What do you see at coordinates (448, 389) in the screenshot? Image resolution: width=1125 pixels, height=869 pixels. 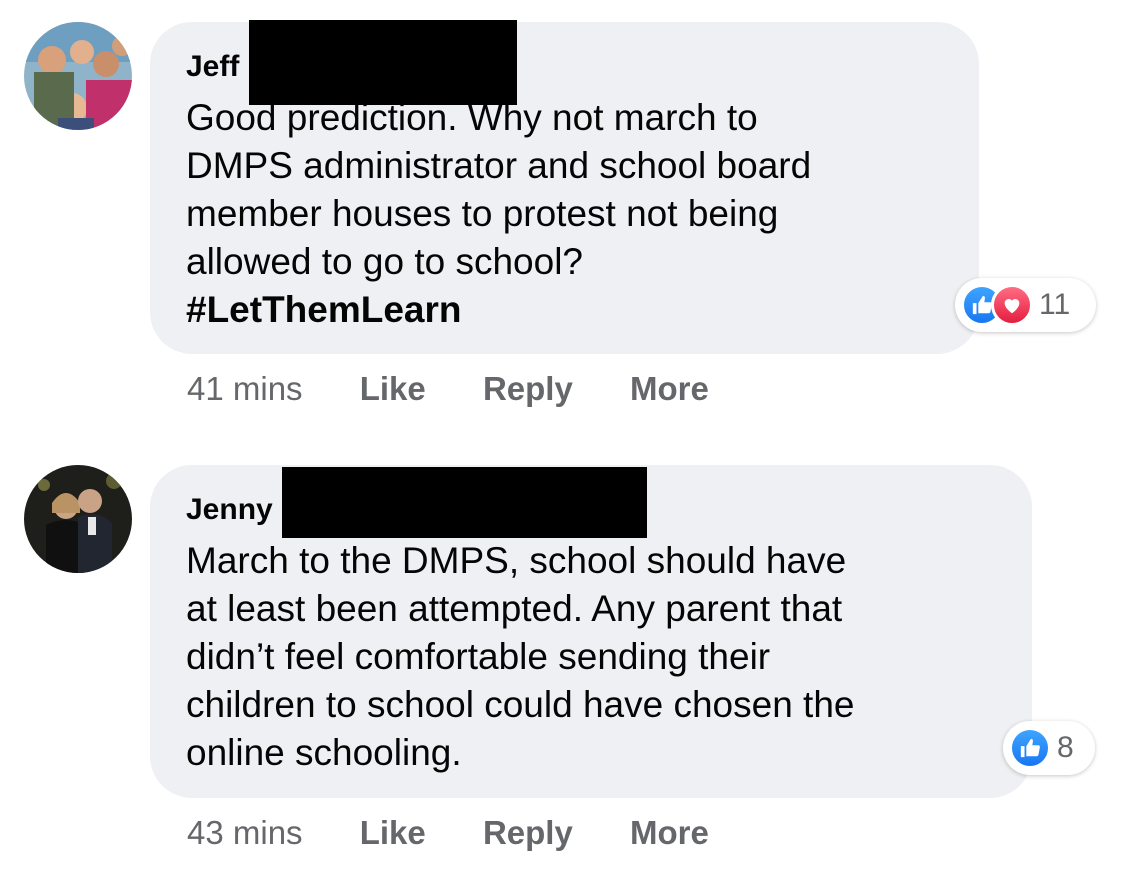 I see `comment-actions: 41 mins Like Reply More` at bounding box center [448, 389].